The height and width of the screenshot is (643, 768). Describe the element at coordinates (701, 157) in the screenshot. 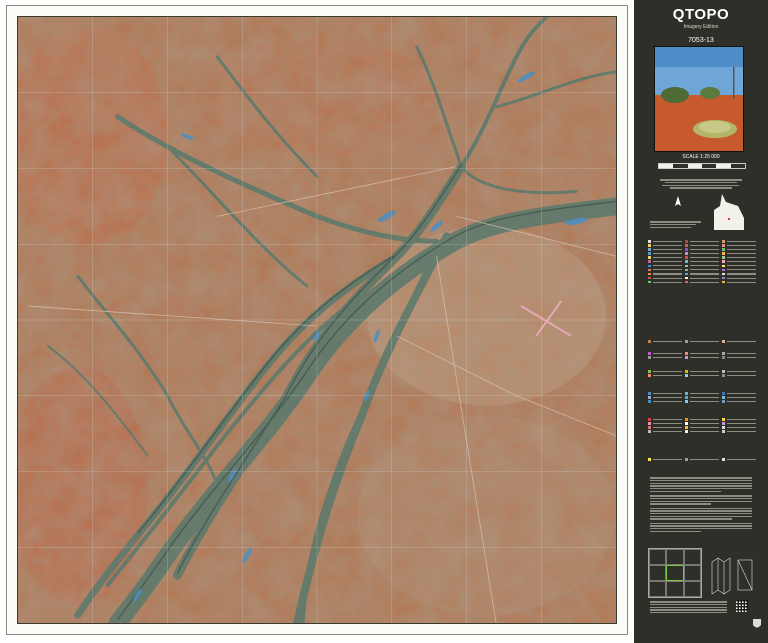

I see `scale-label: SCALE 1:25 000` at that location.